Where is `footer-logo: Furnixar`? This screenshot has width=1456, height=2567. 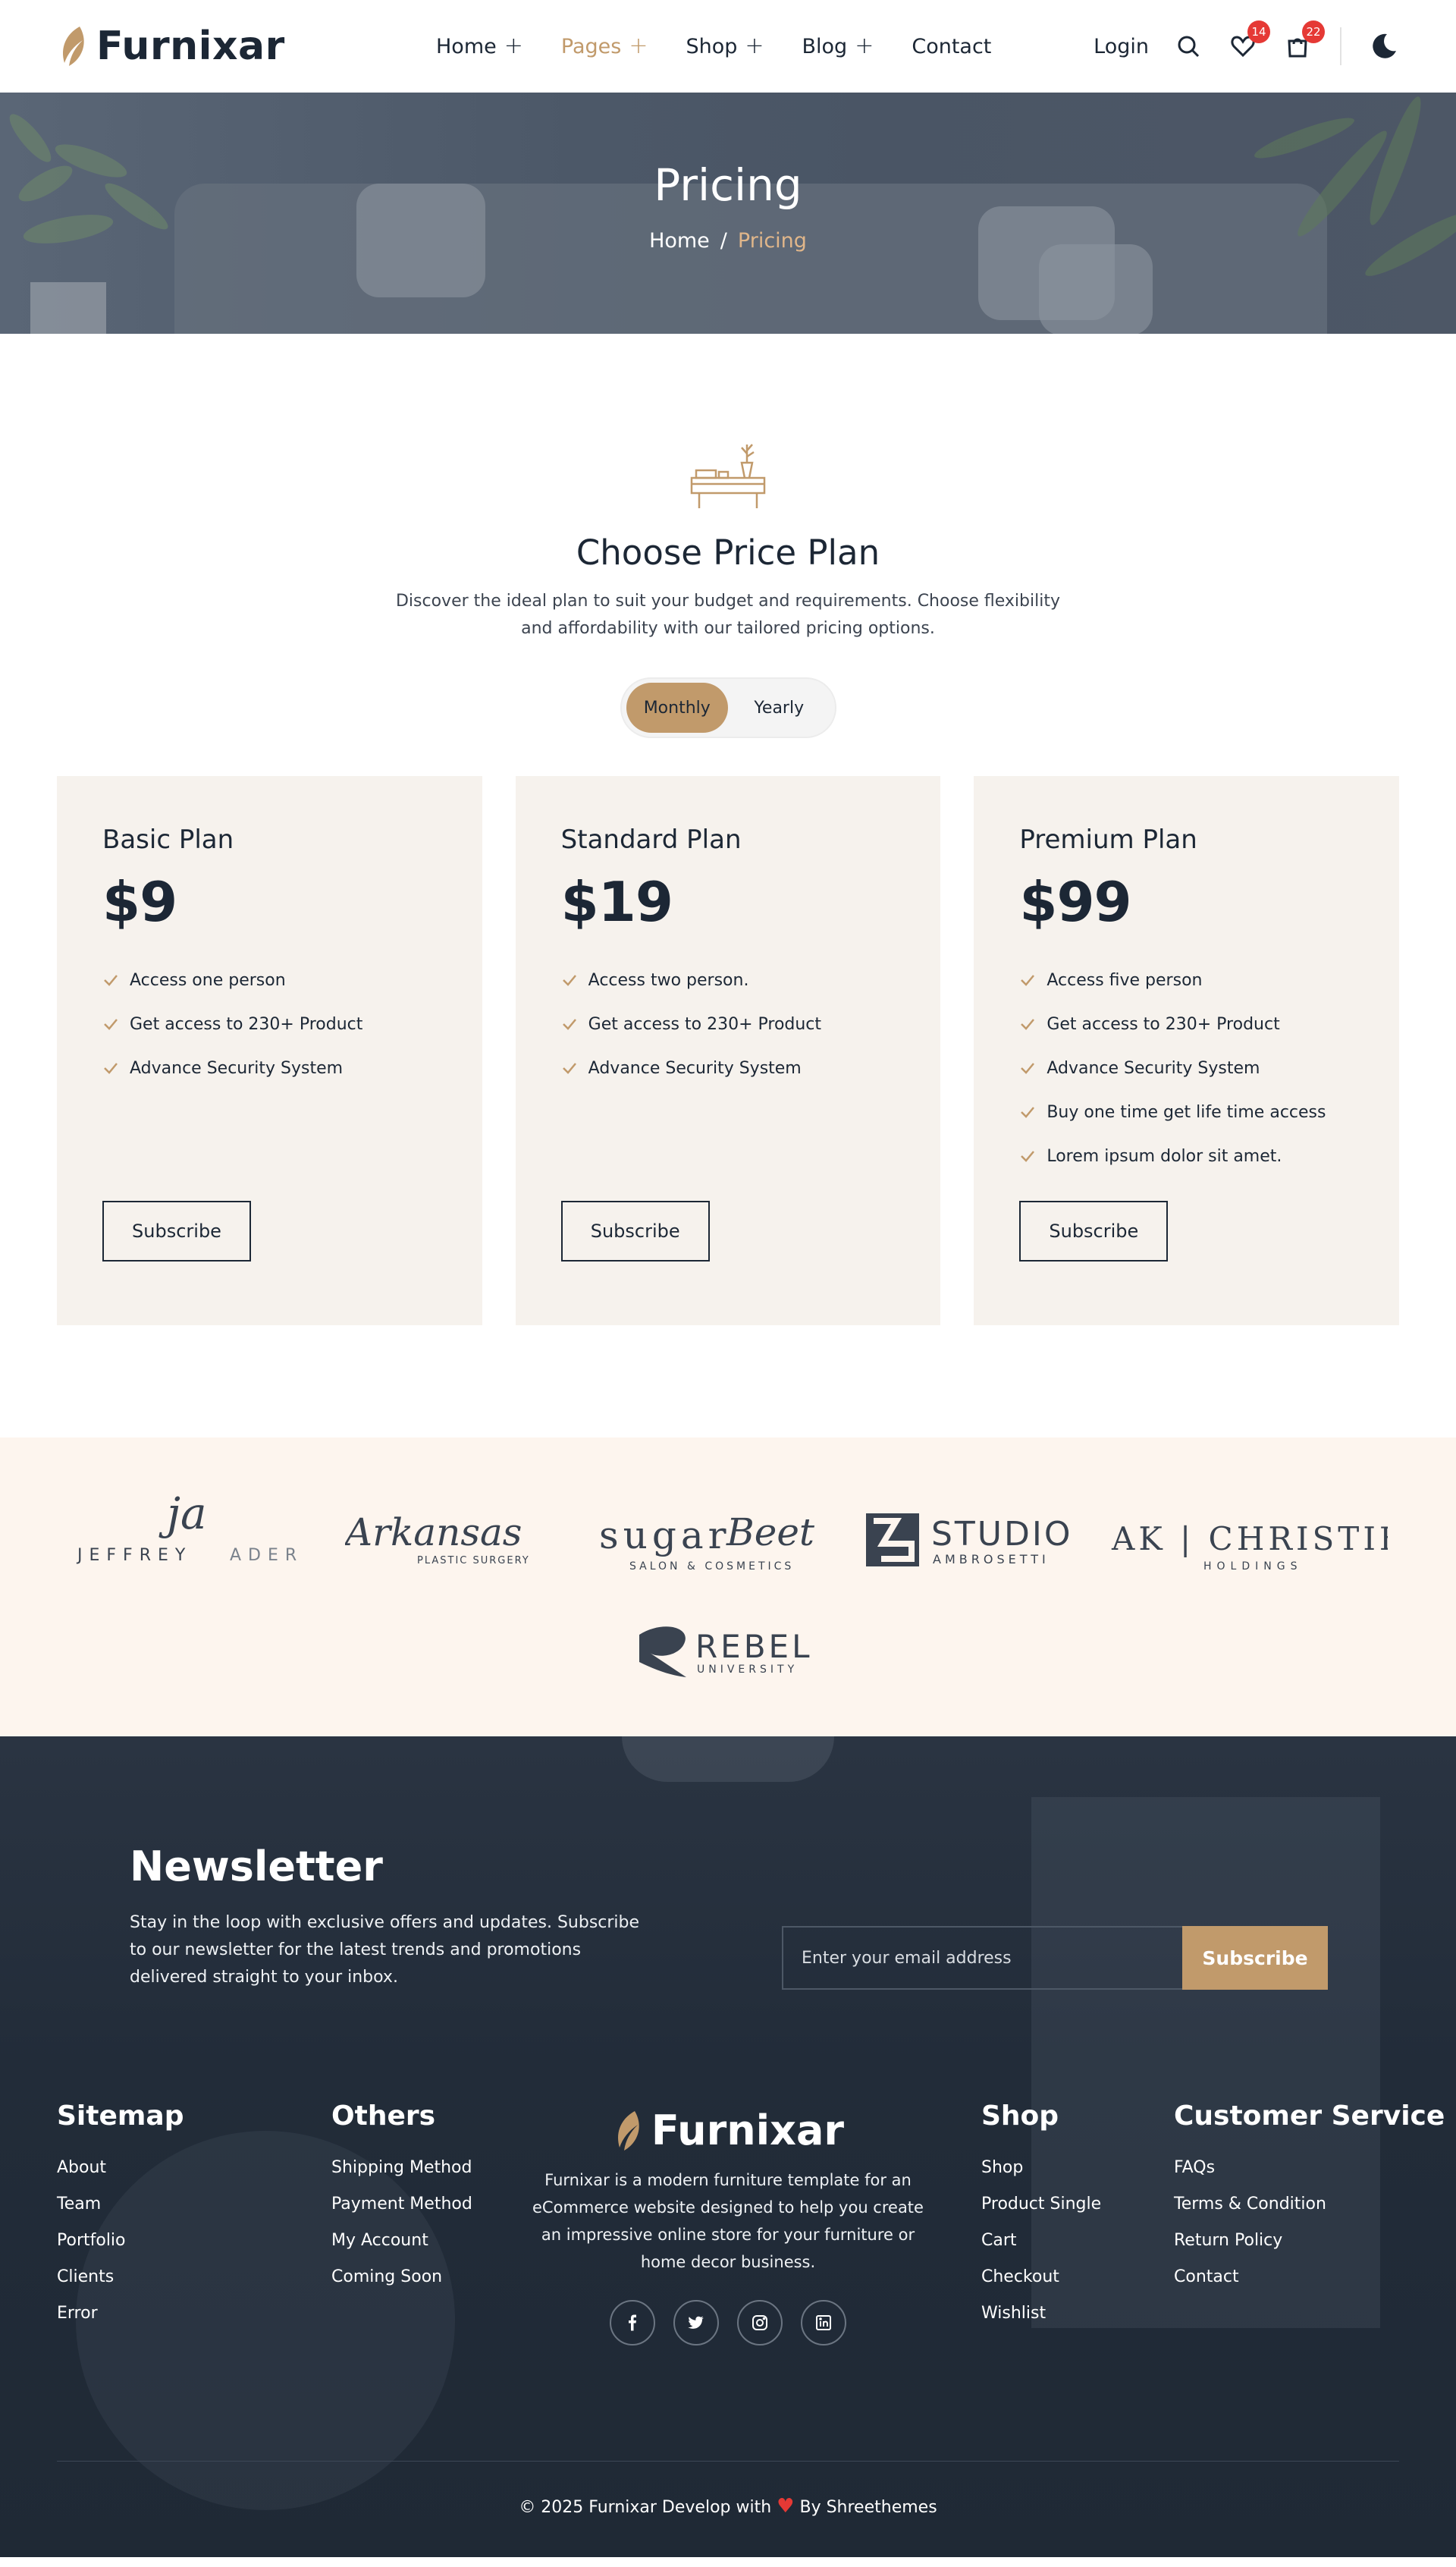 footer-logo: Furnixar is located at coordinates (728, 2130).